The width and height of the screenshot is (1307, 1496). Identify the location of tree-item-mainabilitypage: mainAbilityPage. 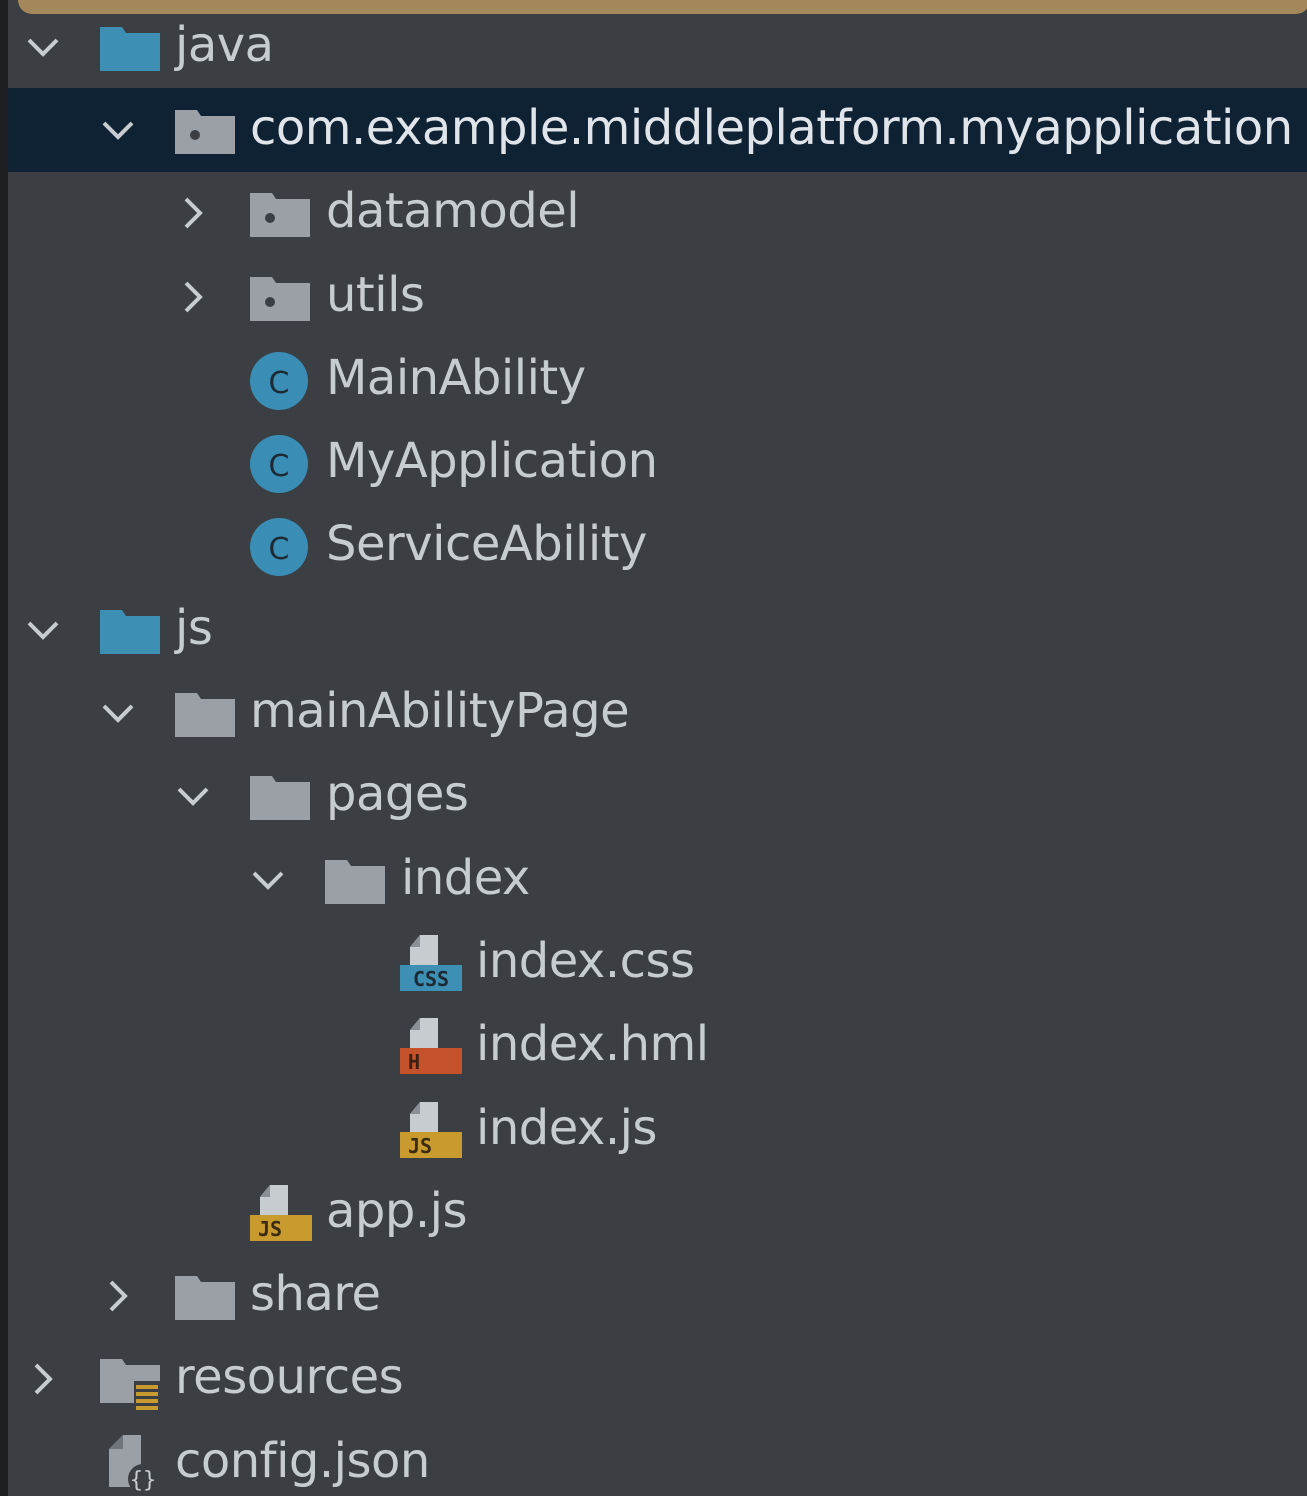
(657, 712).